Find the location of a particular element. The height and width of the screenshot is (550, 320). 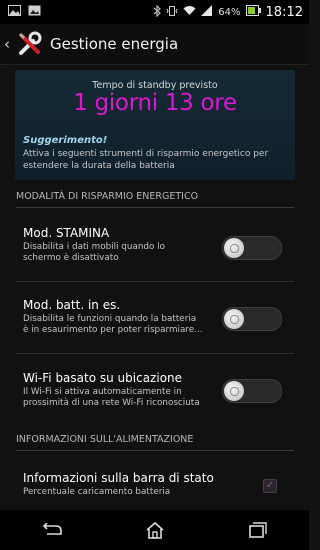

clock: 18:12 is located at coordinates (284, 12).